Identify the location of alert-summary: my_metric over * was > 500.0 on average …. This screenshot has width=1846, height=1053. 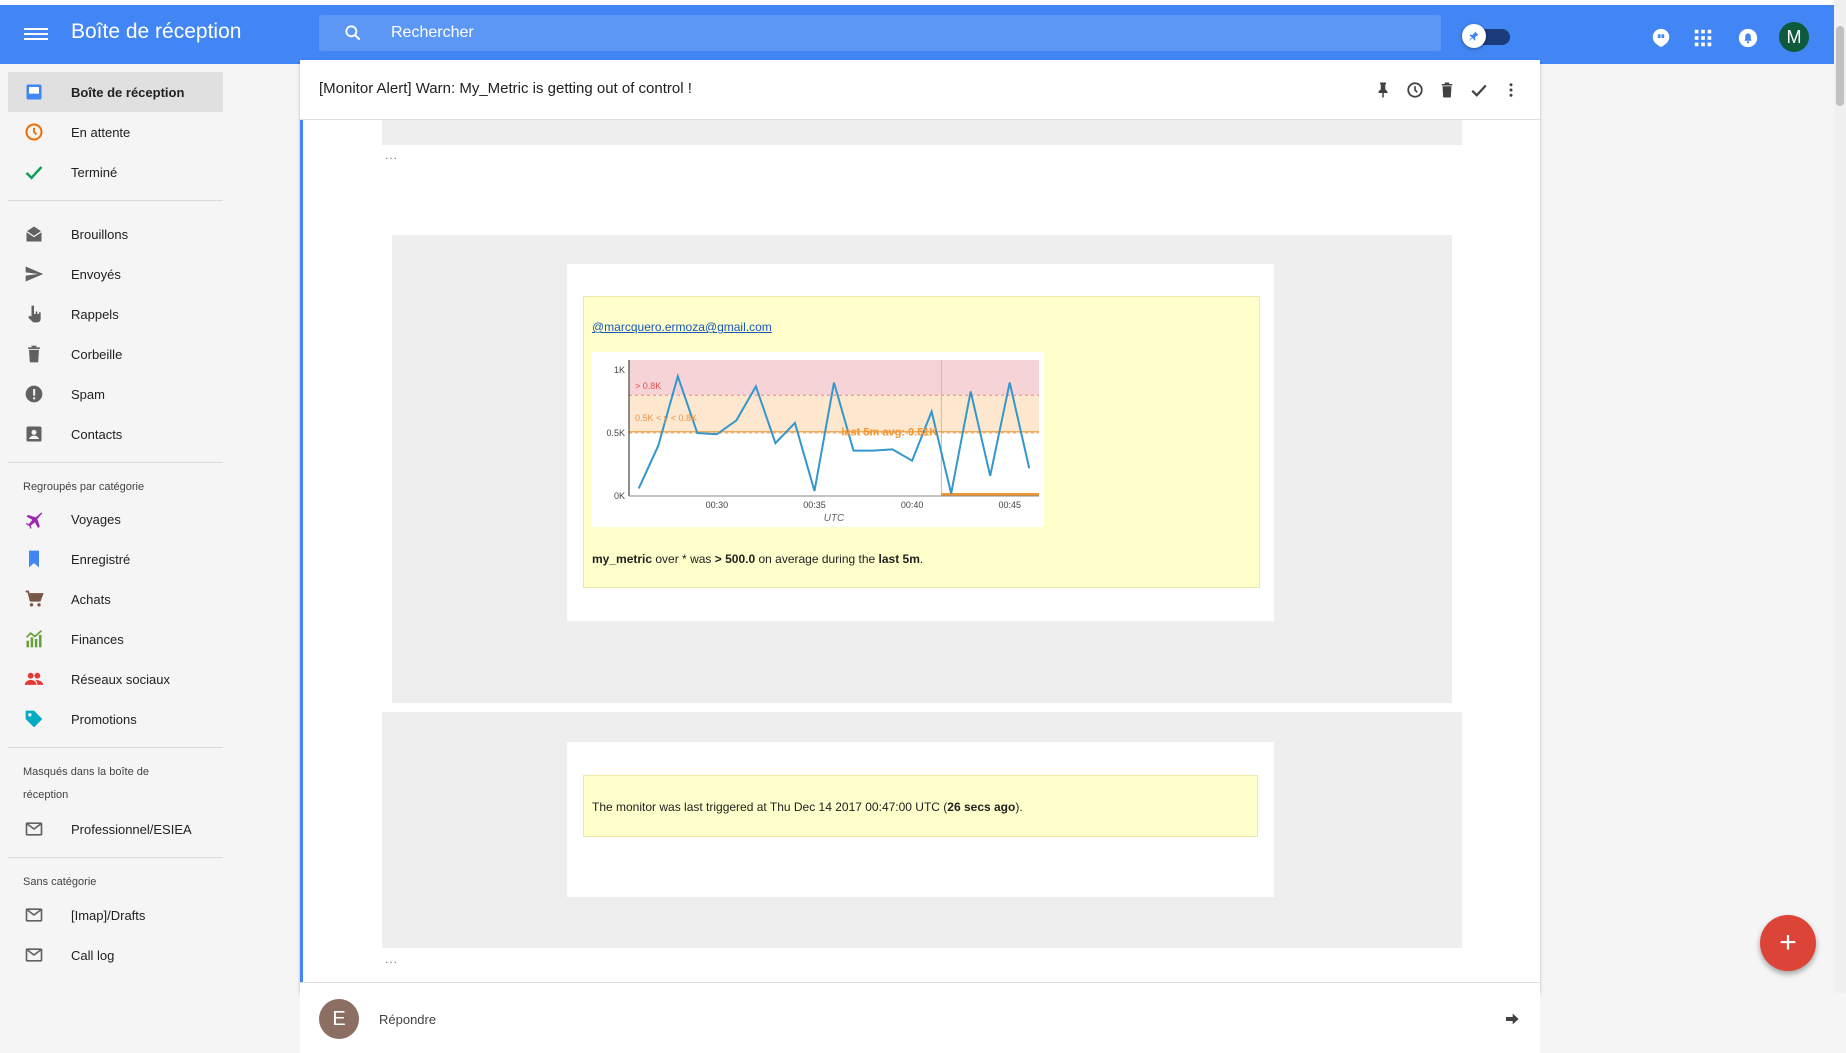
(757, 559).